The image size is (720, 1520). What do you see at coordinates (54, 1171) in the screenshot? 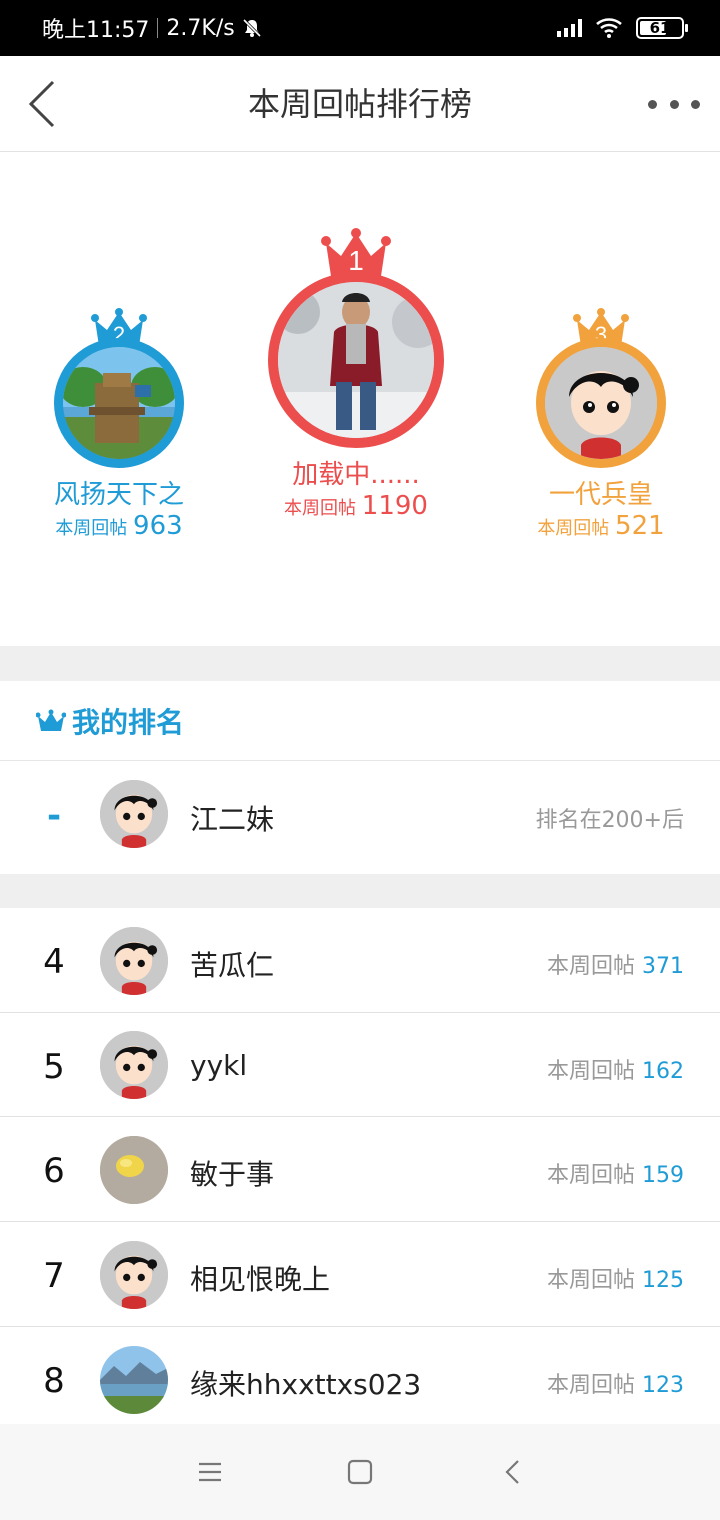
I see `rank-number: 6` at bounding box center [54, 1171].